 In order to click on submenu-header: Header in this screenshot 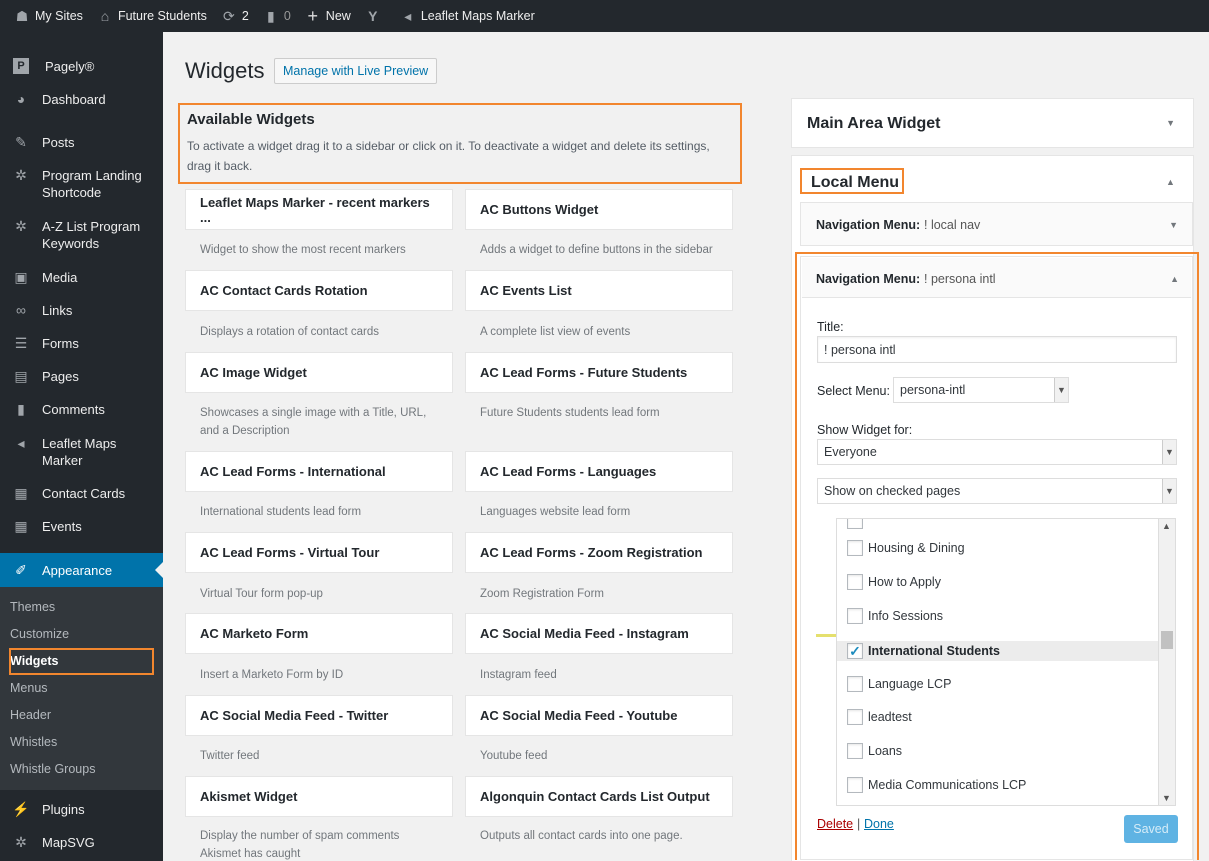, I will do `click(30, 715)`.